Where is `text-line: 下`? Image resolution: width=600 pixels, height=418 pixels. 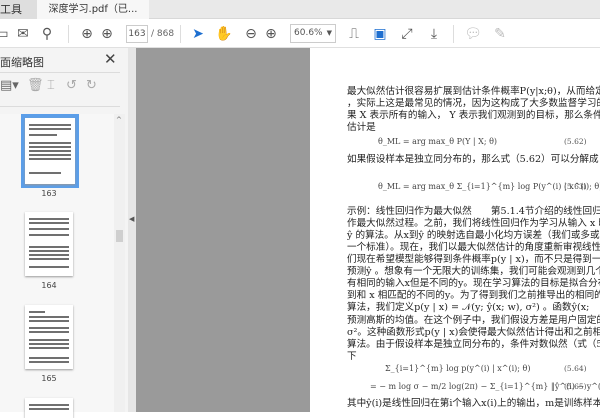 text-line: 下 is located at coordinates (352, 356).